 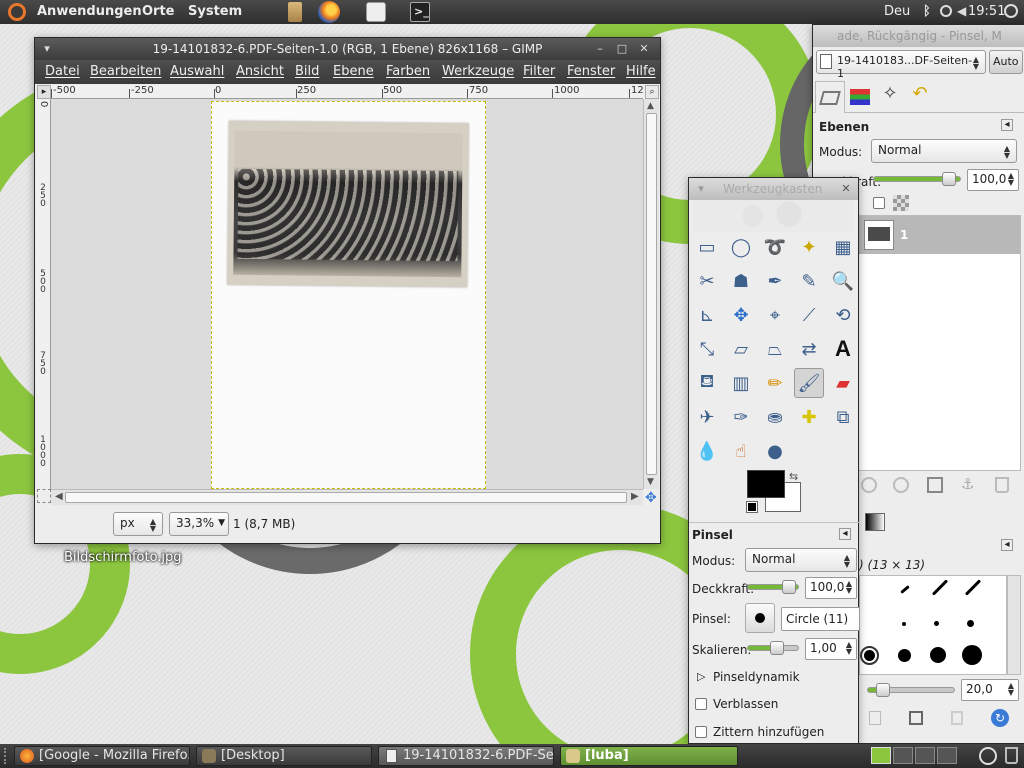 I want to click on tool-options-config-icon: ◂, so click(x=845, y=534).